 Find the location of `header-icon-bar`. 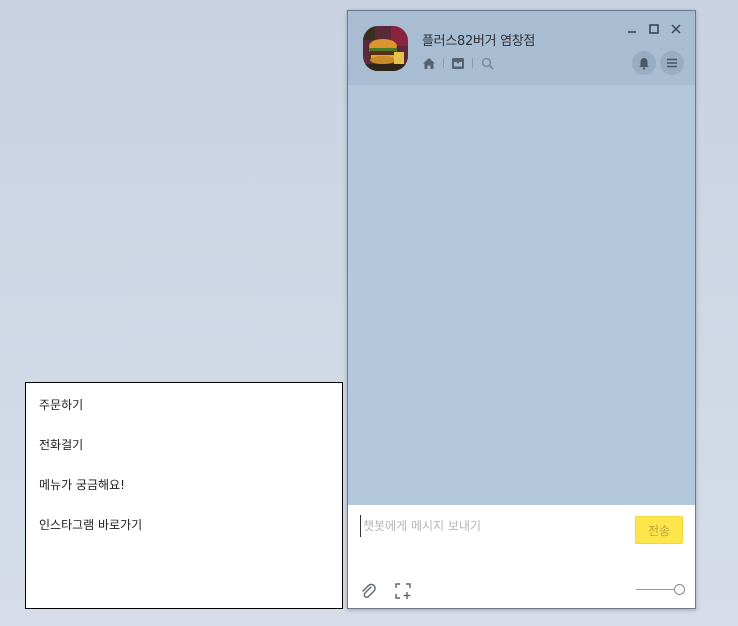

header-icon-bar is located at coordinates (458, 63).